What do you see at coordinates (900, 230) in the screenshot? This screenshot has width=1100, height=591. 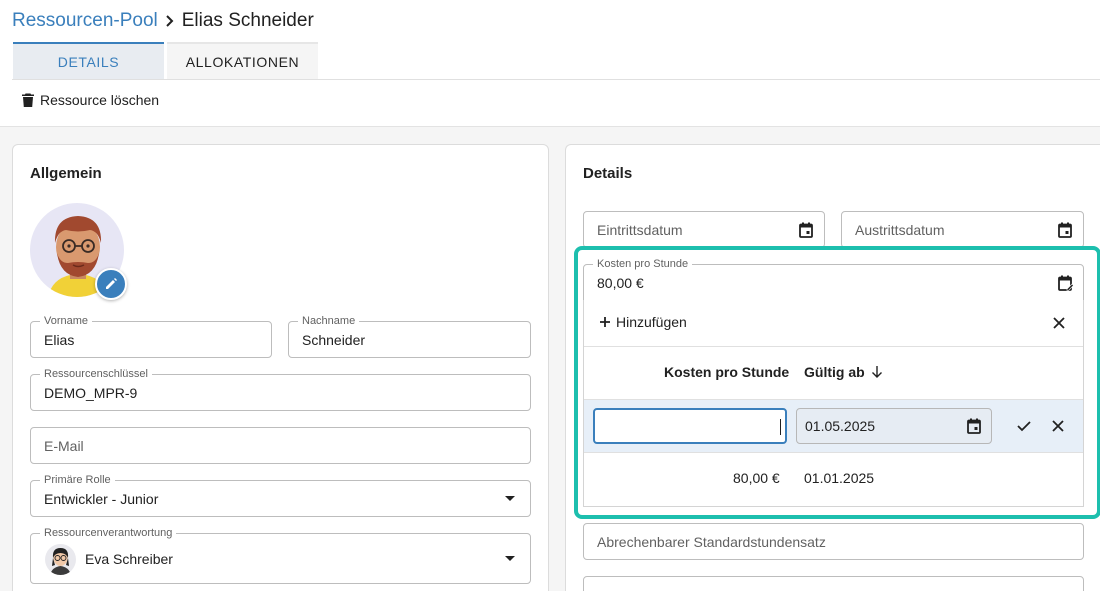 I see `exit-date-placeholder: Austrittsdatum` at bounding box center [900, 230].